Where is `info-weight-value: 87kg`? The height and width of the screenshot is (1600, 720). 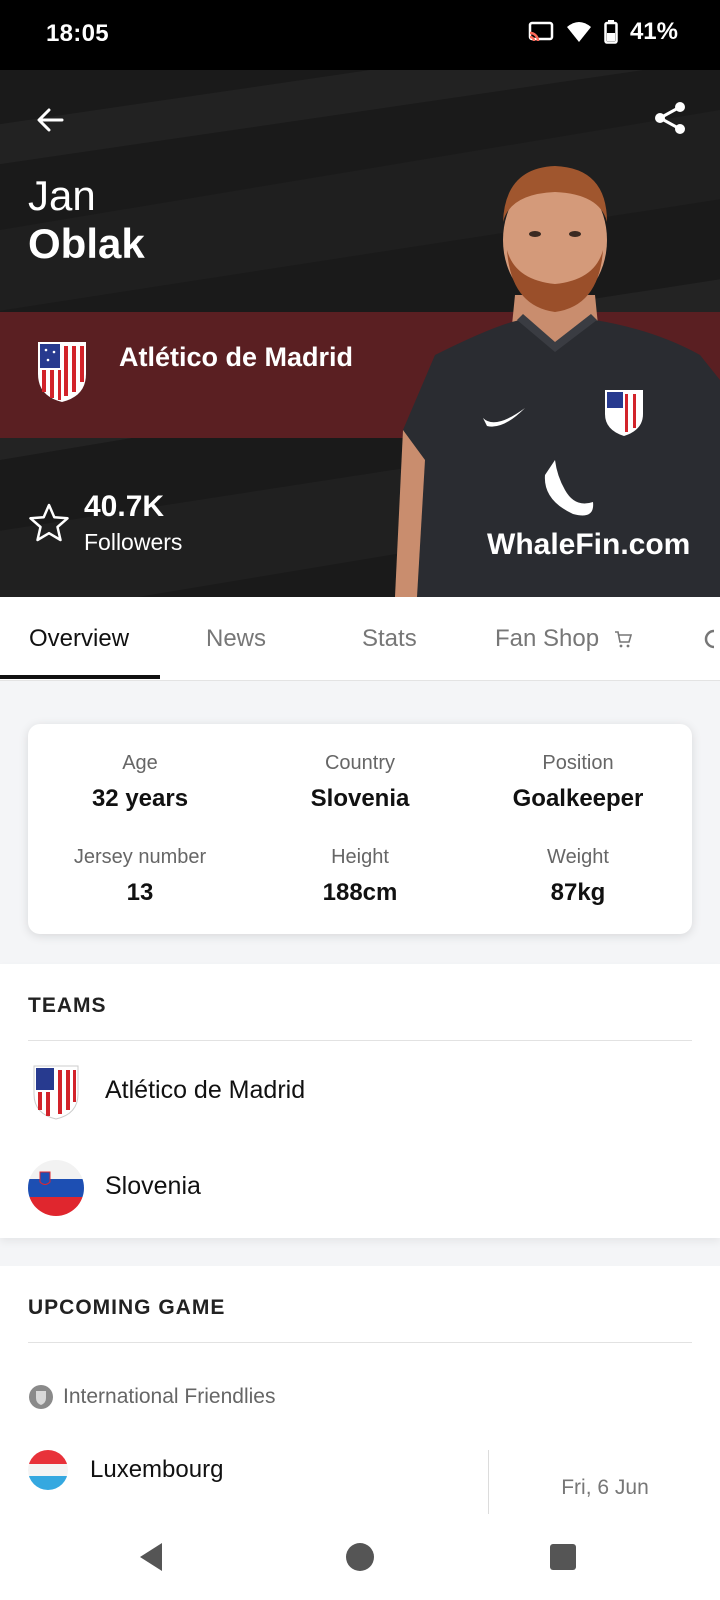 info-weight-value: 87kg is located at coordinates (578, 892).